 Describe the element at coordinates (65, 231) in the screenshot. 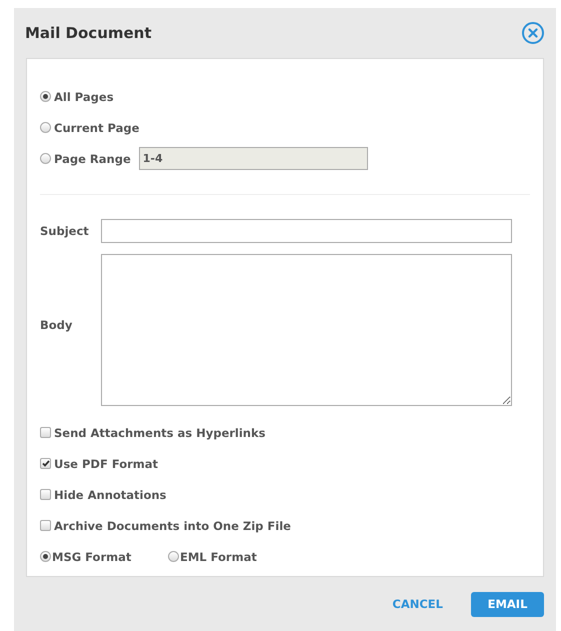

I see `subject-label: Subject` at that location.